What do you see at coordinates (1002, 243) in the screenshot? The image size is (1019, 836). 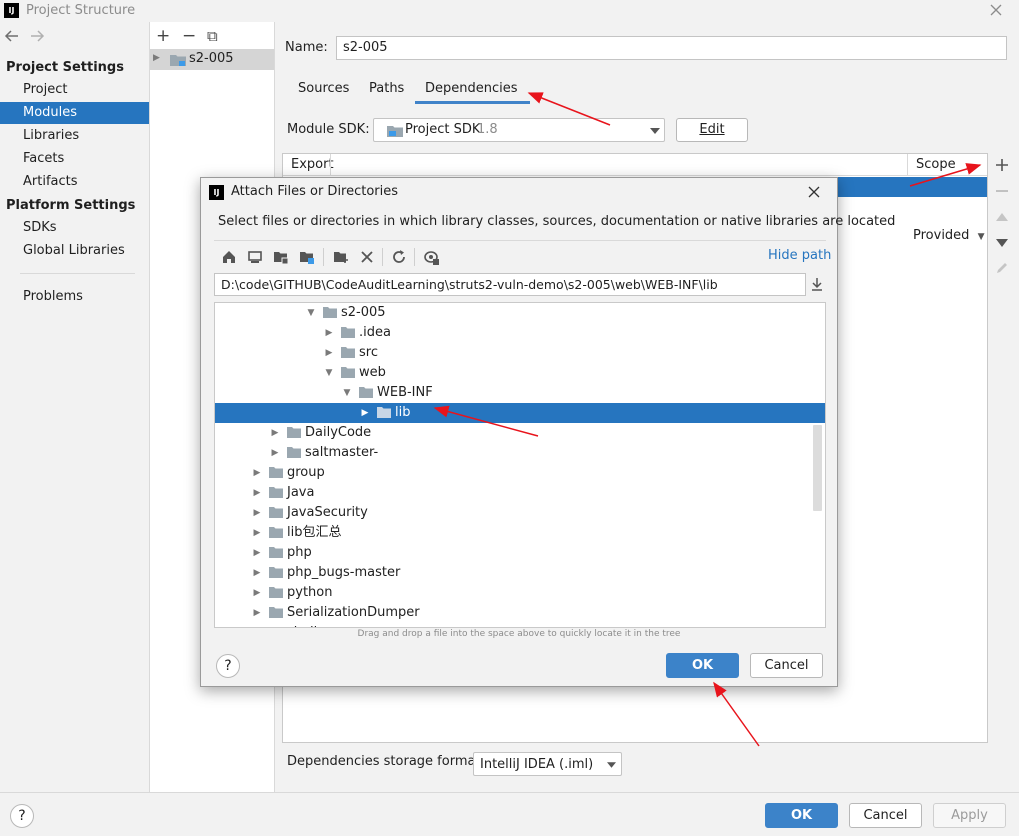 I see `move-down-icon` at bounding box center [1002, 243].